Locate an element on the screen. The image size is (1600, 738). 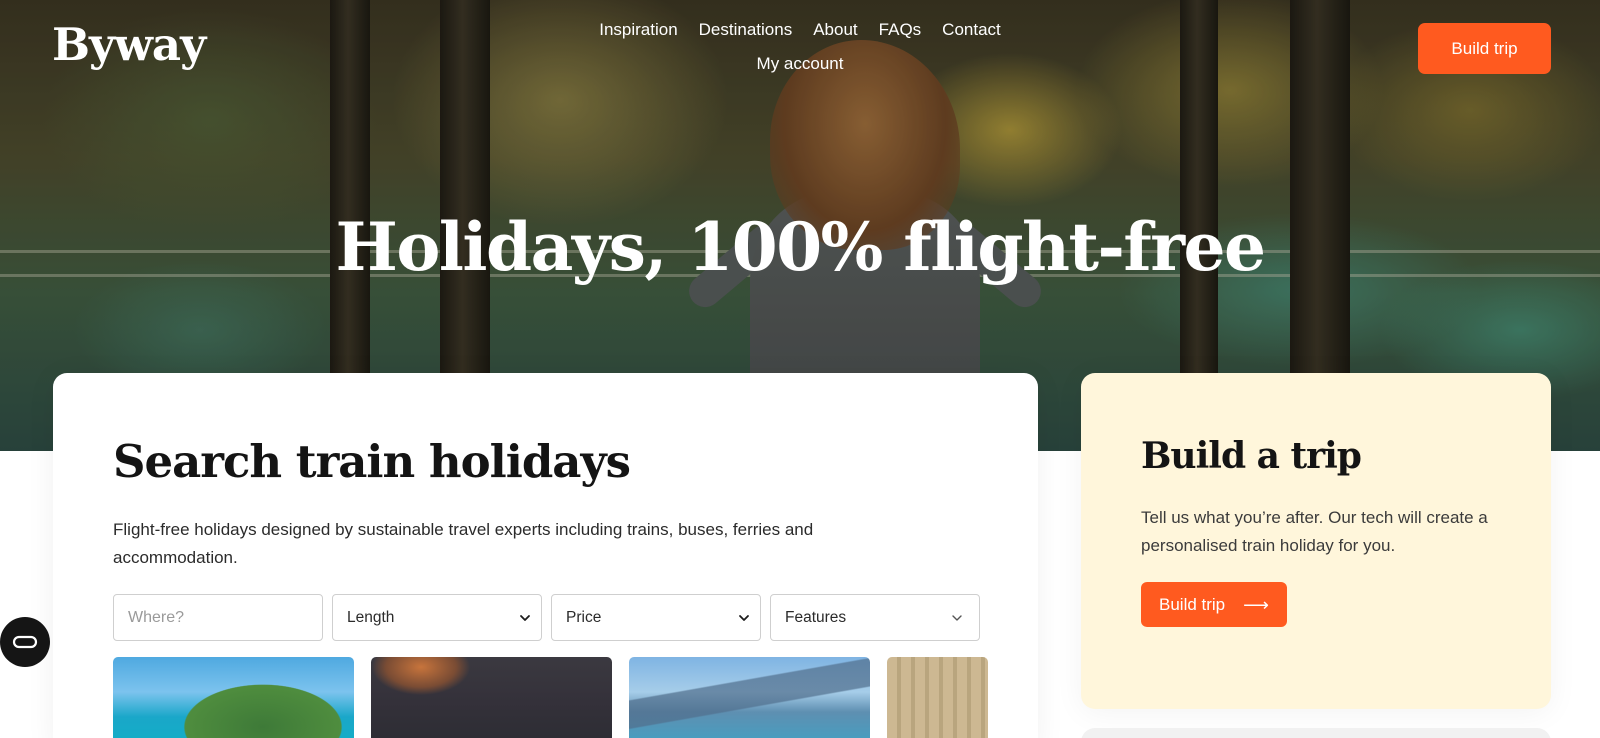
nav-link-destinations: Destinations is located at coordinates (746, 30).